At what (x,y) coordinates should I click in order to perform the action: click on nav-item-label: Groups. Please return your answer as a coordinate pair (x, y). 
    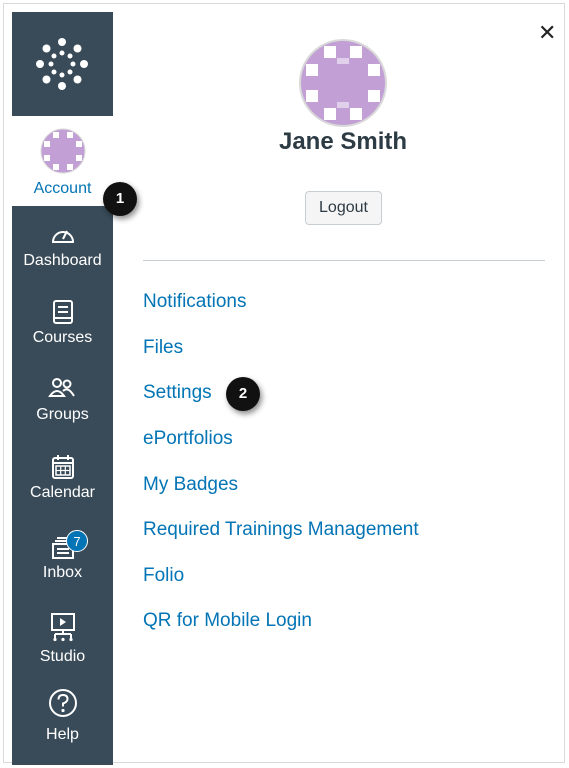
    Looking at the image, I should click on (62, 414).